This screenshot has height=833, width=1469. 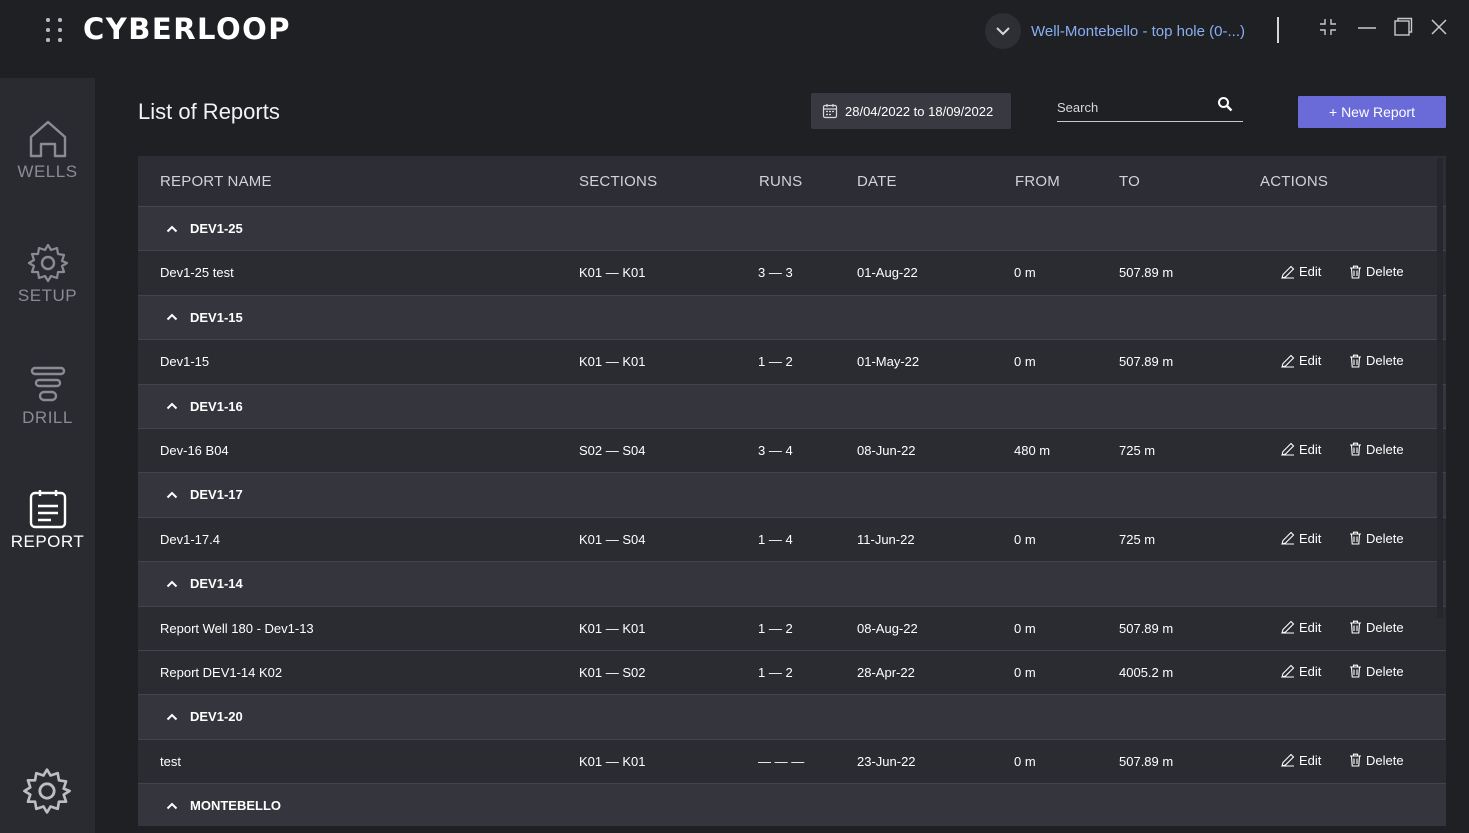 What do you see at coordinates (877, 181) in the screenshot?
I see `column-header-date: DATE` at bounding box center [877, 181].